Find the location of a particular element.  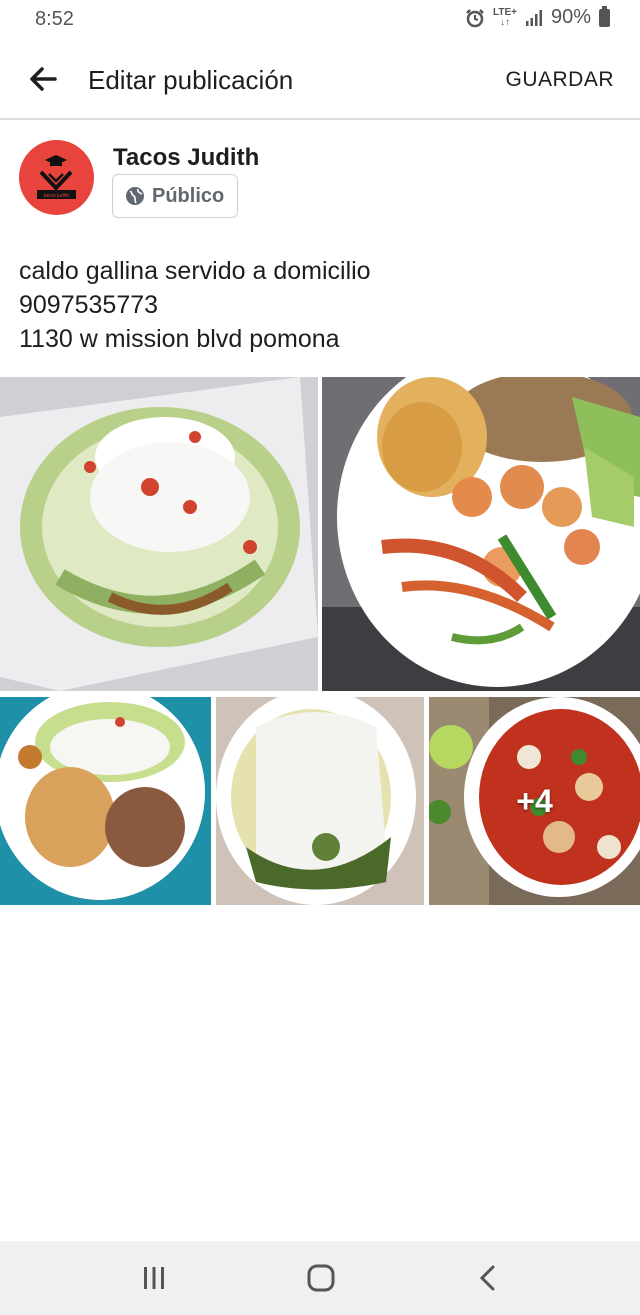

status-time: 8:52 is located at coordinates (54, 19).